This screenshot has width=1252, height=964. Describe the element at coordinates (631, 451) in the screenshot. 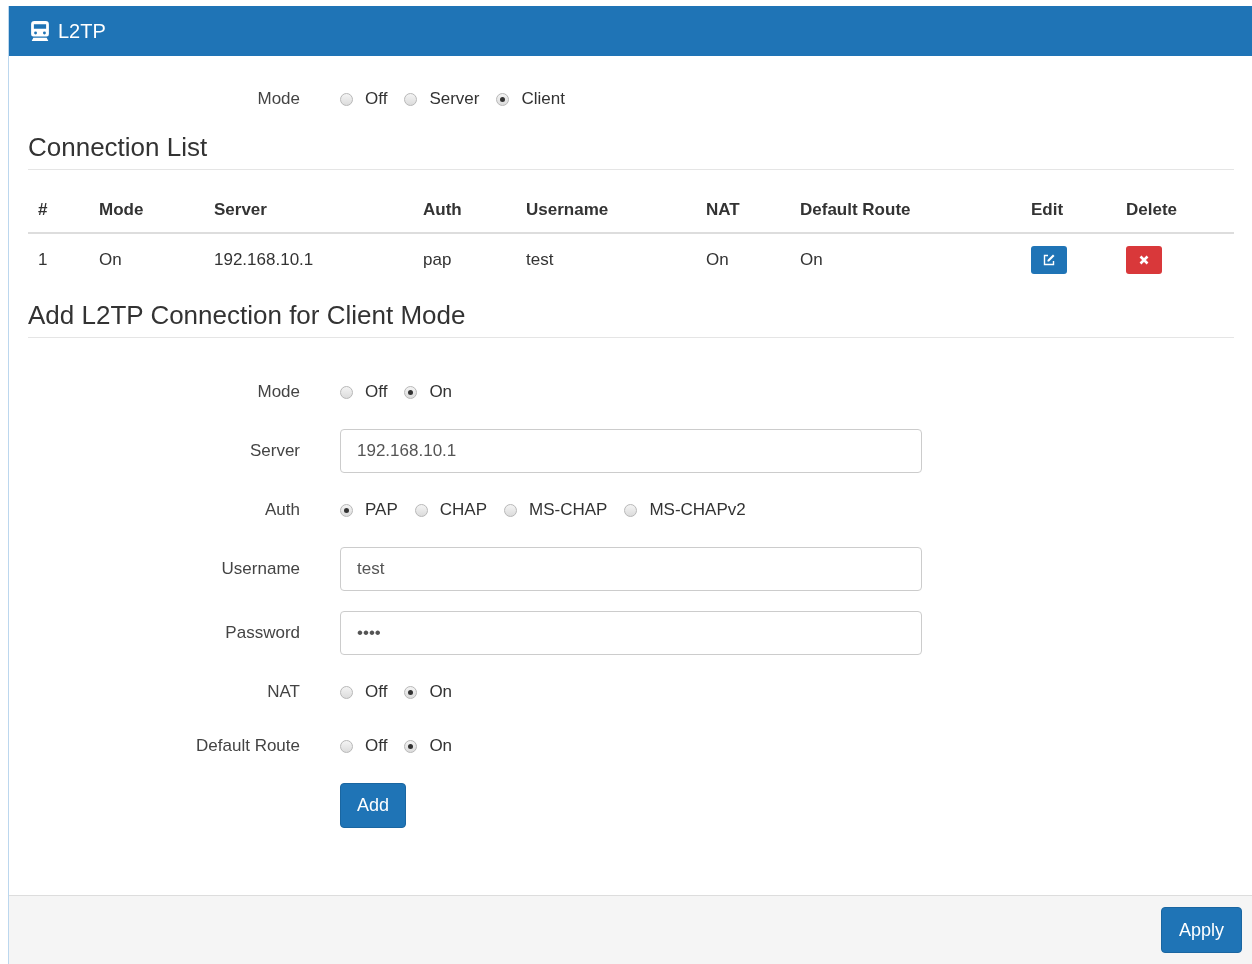

I see `input-field: 192.168.10.1` at that location.